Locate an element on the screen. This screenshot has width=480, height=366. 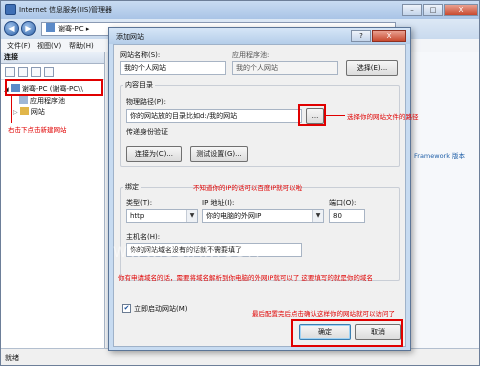
iis-app-icon is located at coordinates (10, 9).